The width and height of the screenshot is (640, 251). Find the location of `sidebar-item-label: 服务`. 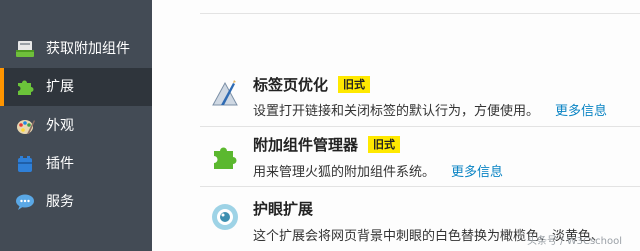

sidebar-item-label: 服务 is located at coordinates (60, 202).